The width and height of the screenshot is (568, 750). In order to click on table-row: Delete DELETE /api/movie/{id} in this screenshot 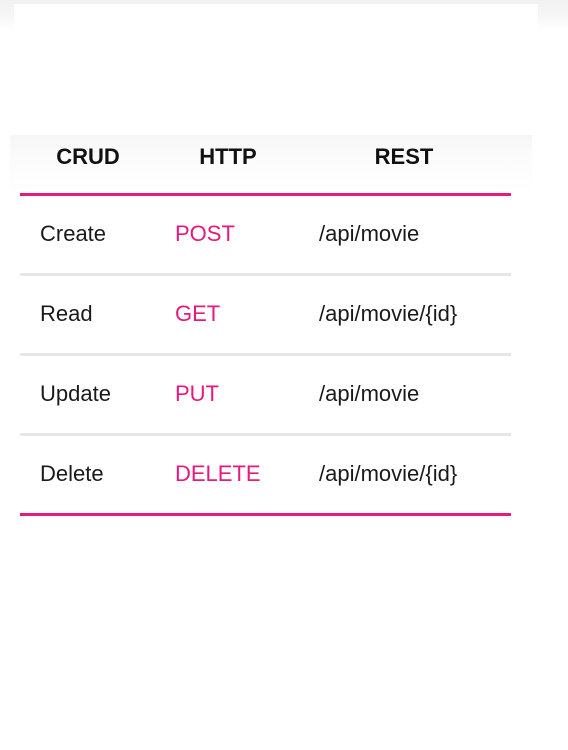, I will do `click(265, 474)`.